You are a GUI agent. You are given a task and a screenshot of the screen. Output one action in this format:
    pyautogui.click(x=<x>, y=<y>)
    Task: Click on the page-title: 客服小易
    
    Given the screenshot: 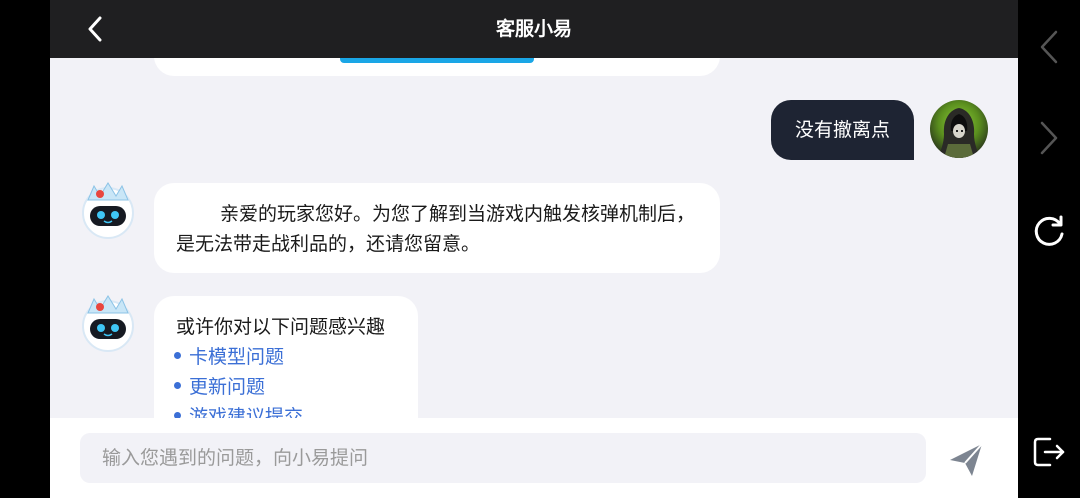 What is the action you would take?
    pyautogui.click(x=533, y=29)
    